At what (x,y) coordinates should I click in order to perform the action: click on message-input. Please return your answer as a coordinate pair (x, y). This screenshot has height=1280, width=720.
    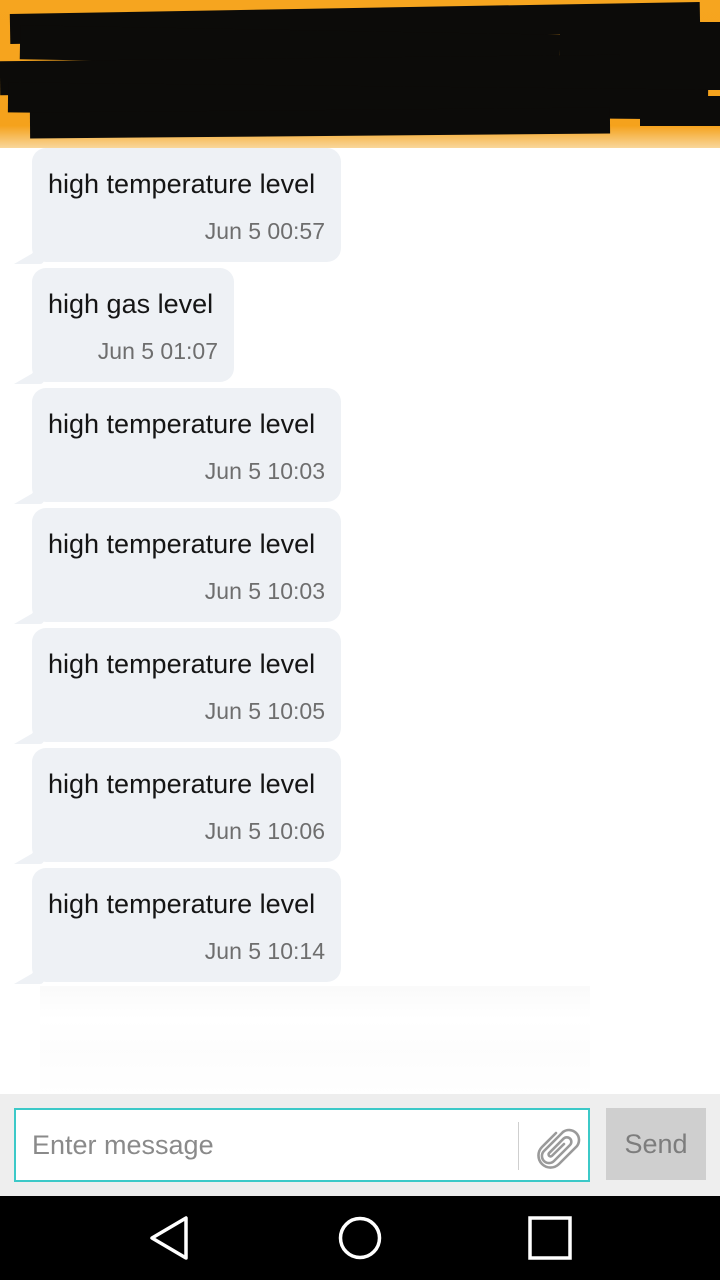
    Looking at the image, I should click on (266, 1145).